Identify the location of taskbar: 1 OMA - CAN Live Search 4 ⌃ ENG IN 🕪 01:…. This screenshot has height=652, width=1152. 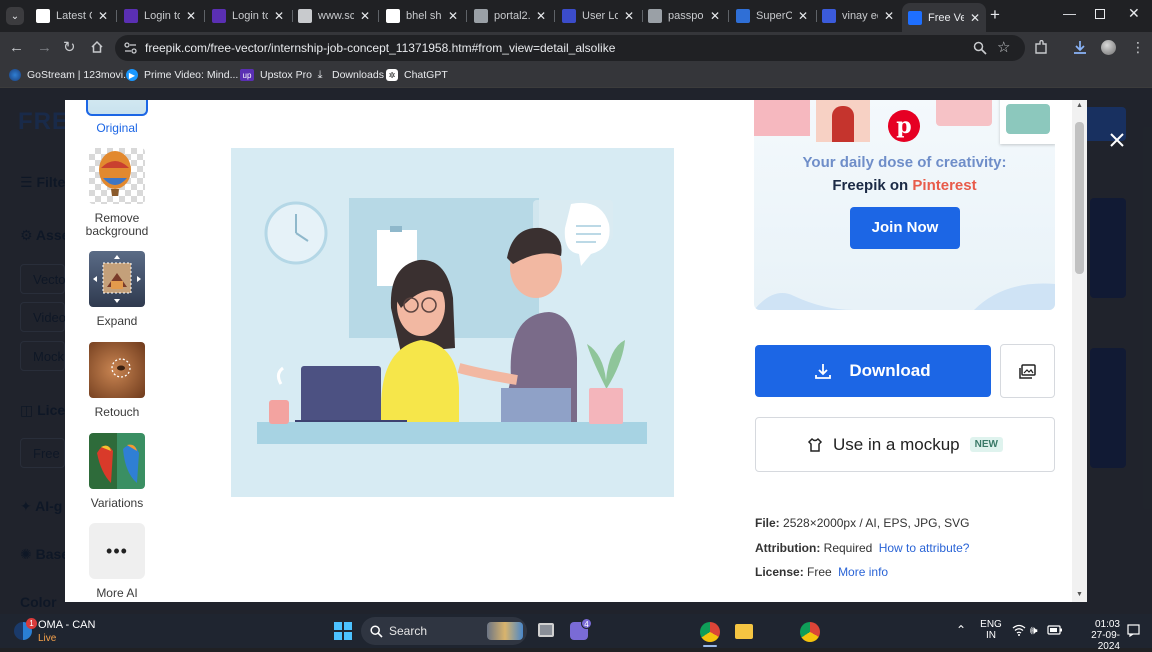
(576, 633).